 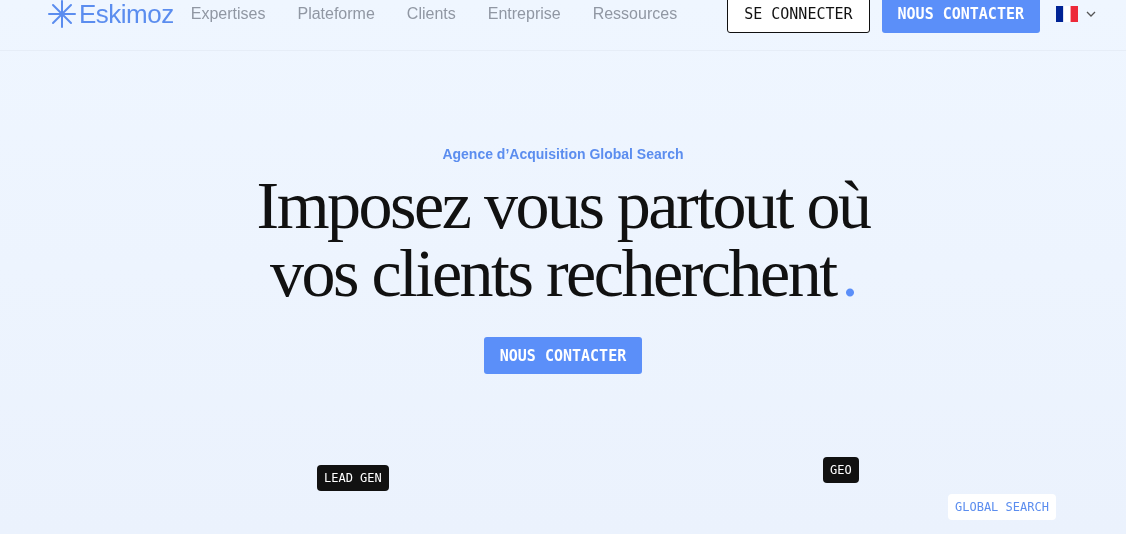 I want to click on login-button: SE CONNECTER, so click(x=798, y=16).